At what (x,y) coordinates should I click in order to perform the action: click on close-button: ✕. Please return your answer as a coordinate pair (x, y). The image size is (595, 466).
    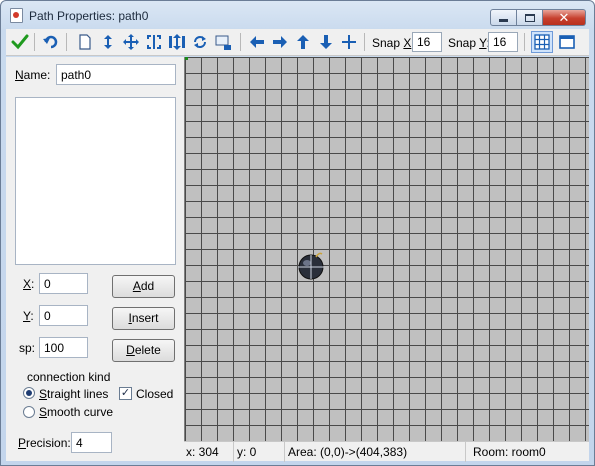
    Looking at the image, I should click on (564, 17).